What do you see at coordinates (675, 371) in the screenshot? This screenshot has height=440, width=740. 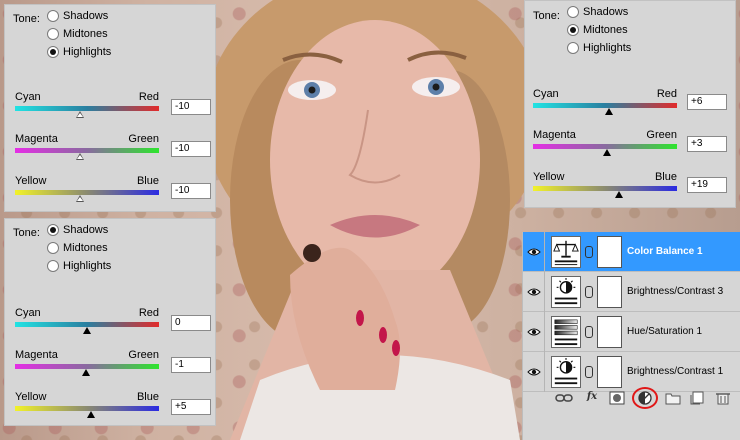 I see `layer-name: Brightness/Contrast 1` at bounding box center [675, 371].